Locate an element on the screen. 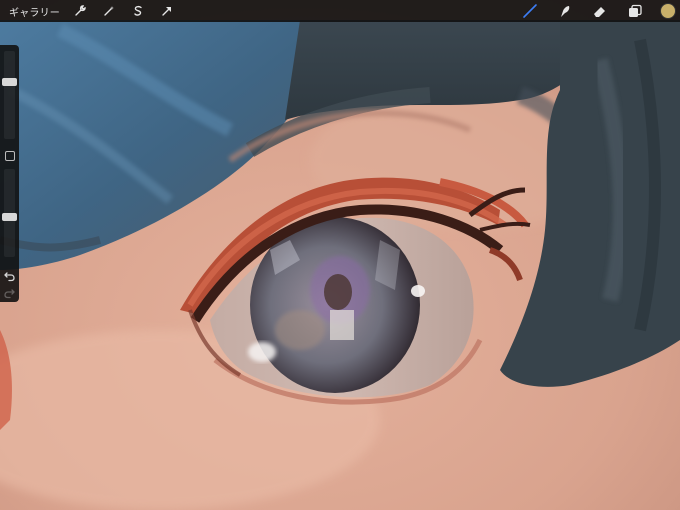 The height and width of the screenshot is (510, 680). smudge-icon is located at coordinates (565, 11).